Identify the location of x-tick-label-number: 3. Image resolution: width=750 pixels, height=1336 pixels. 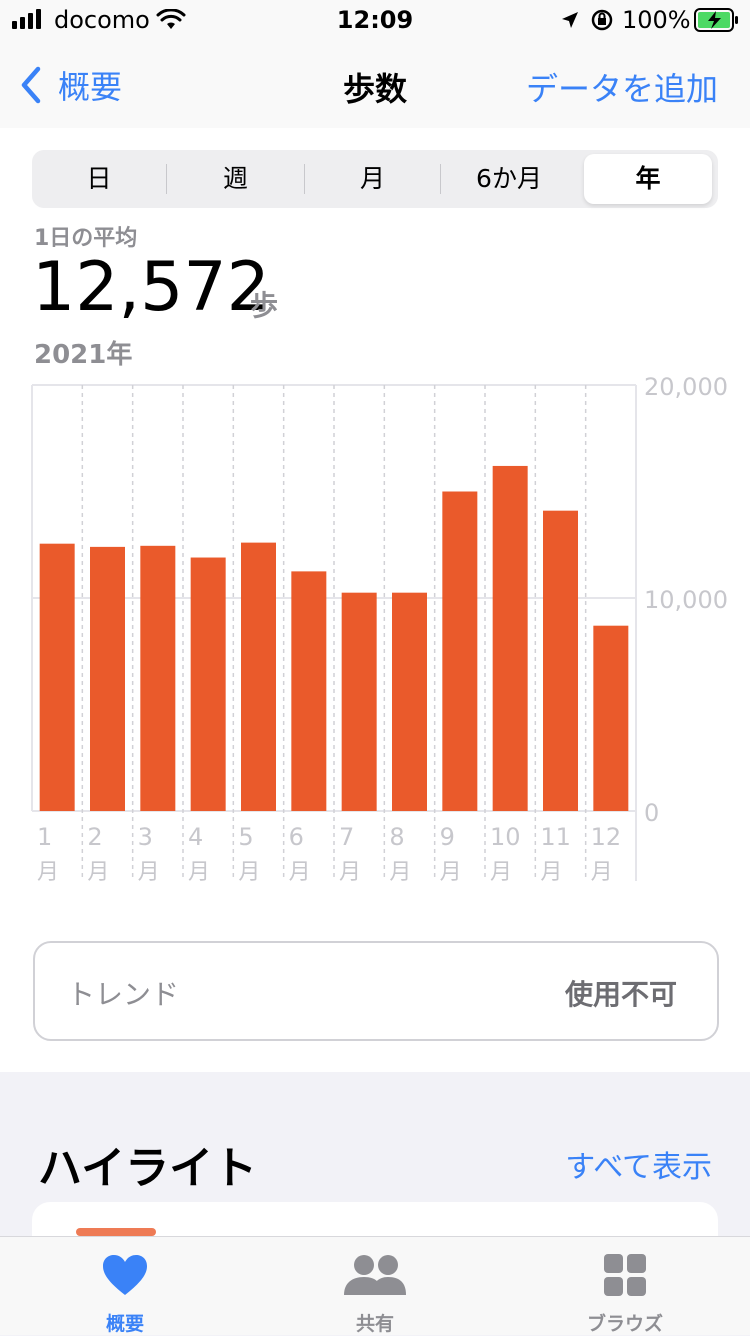
(145, 837).